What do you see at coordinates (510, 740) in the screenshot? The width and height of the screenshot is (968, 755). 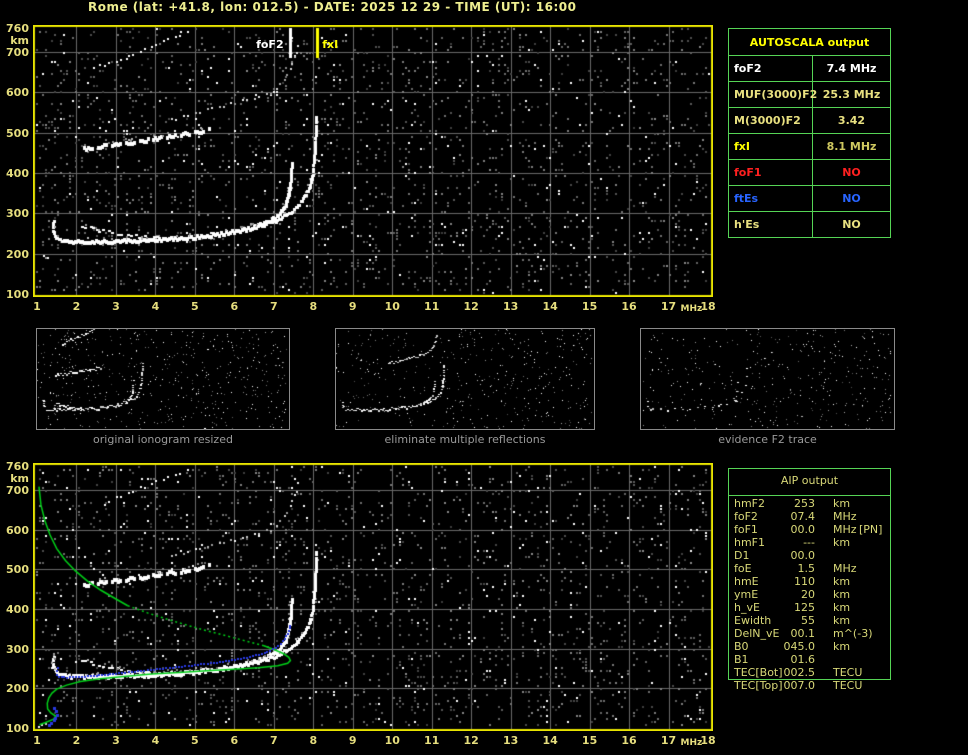 I see `x-tick-label: 13` at bounding box center [510, 740].